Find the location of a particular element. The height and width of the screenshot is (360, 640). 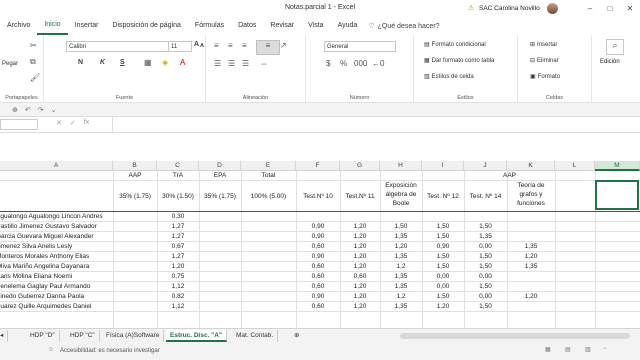

grade-cell: 0,30 is located at coordinates (178, 216).